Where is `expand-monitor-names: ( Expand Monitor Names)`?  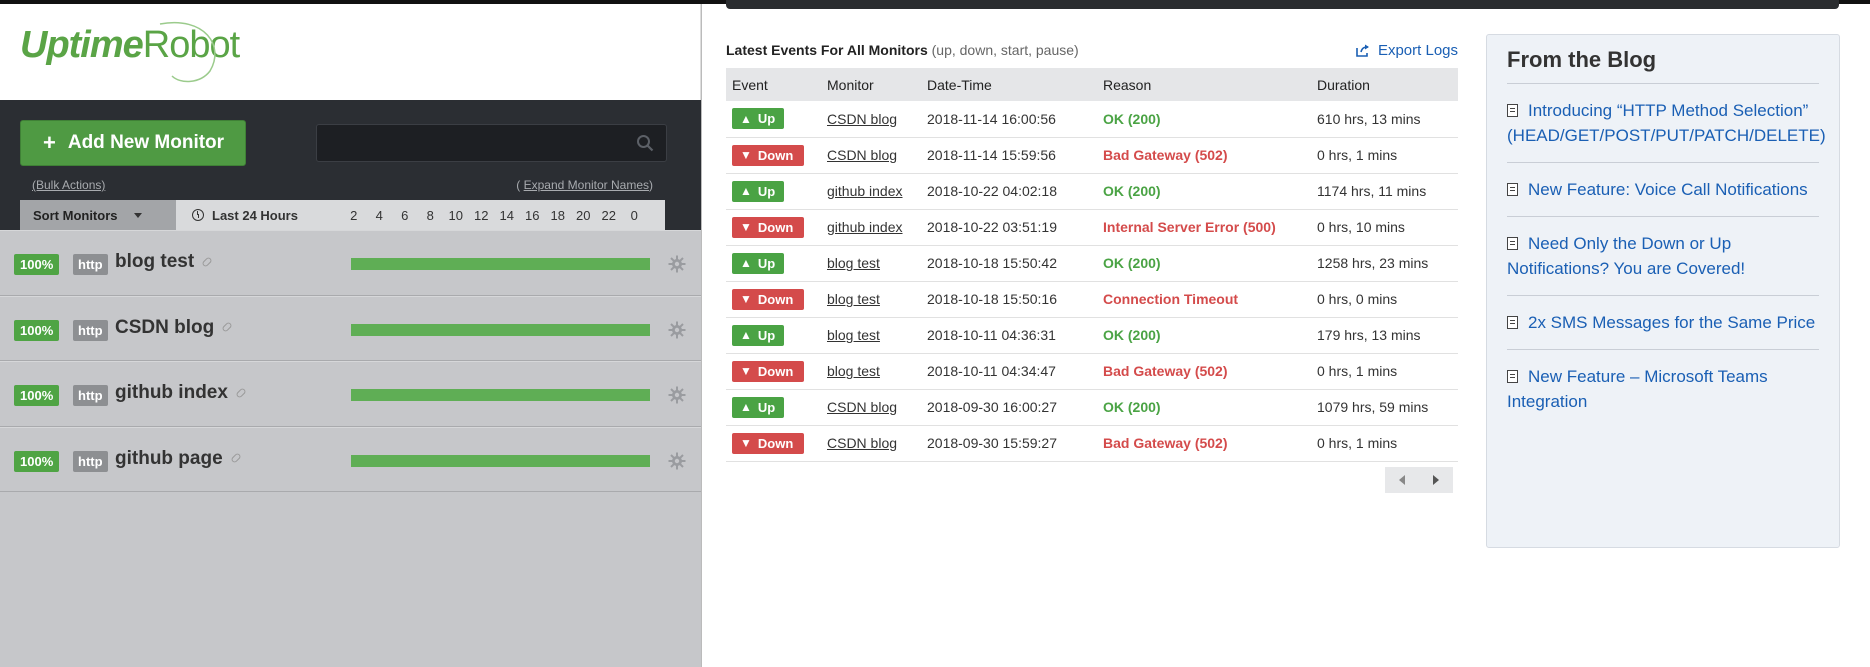
expand-monitor-names: ( Expand Monitor Names) is located at coordinates (584, 185).